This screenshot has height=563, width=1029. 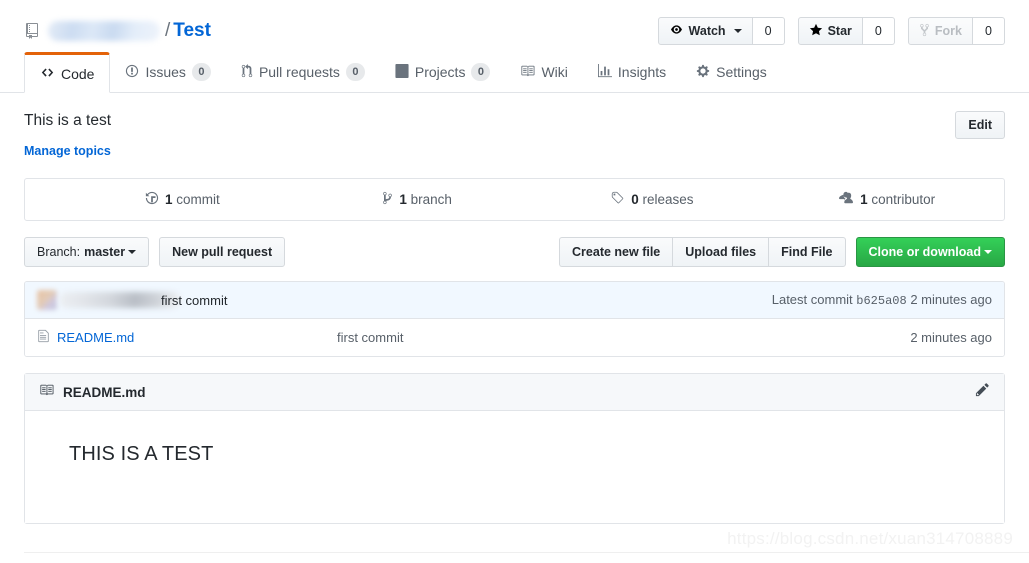 What do you see at coordinates (47, 74) in the screenshot?
I see `code-icon` at bounding box center [47, 74].